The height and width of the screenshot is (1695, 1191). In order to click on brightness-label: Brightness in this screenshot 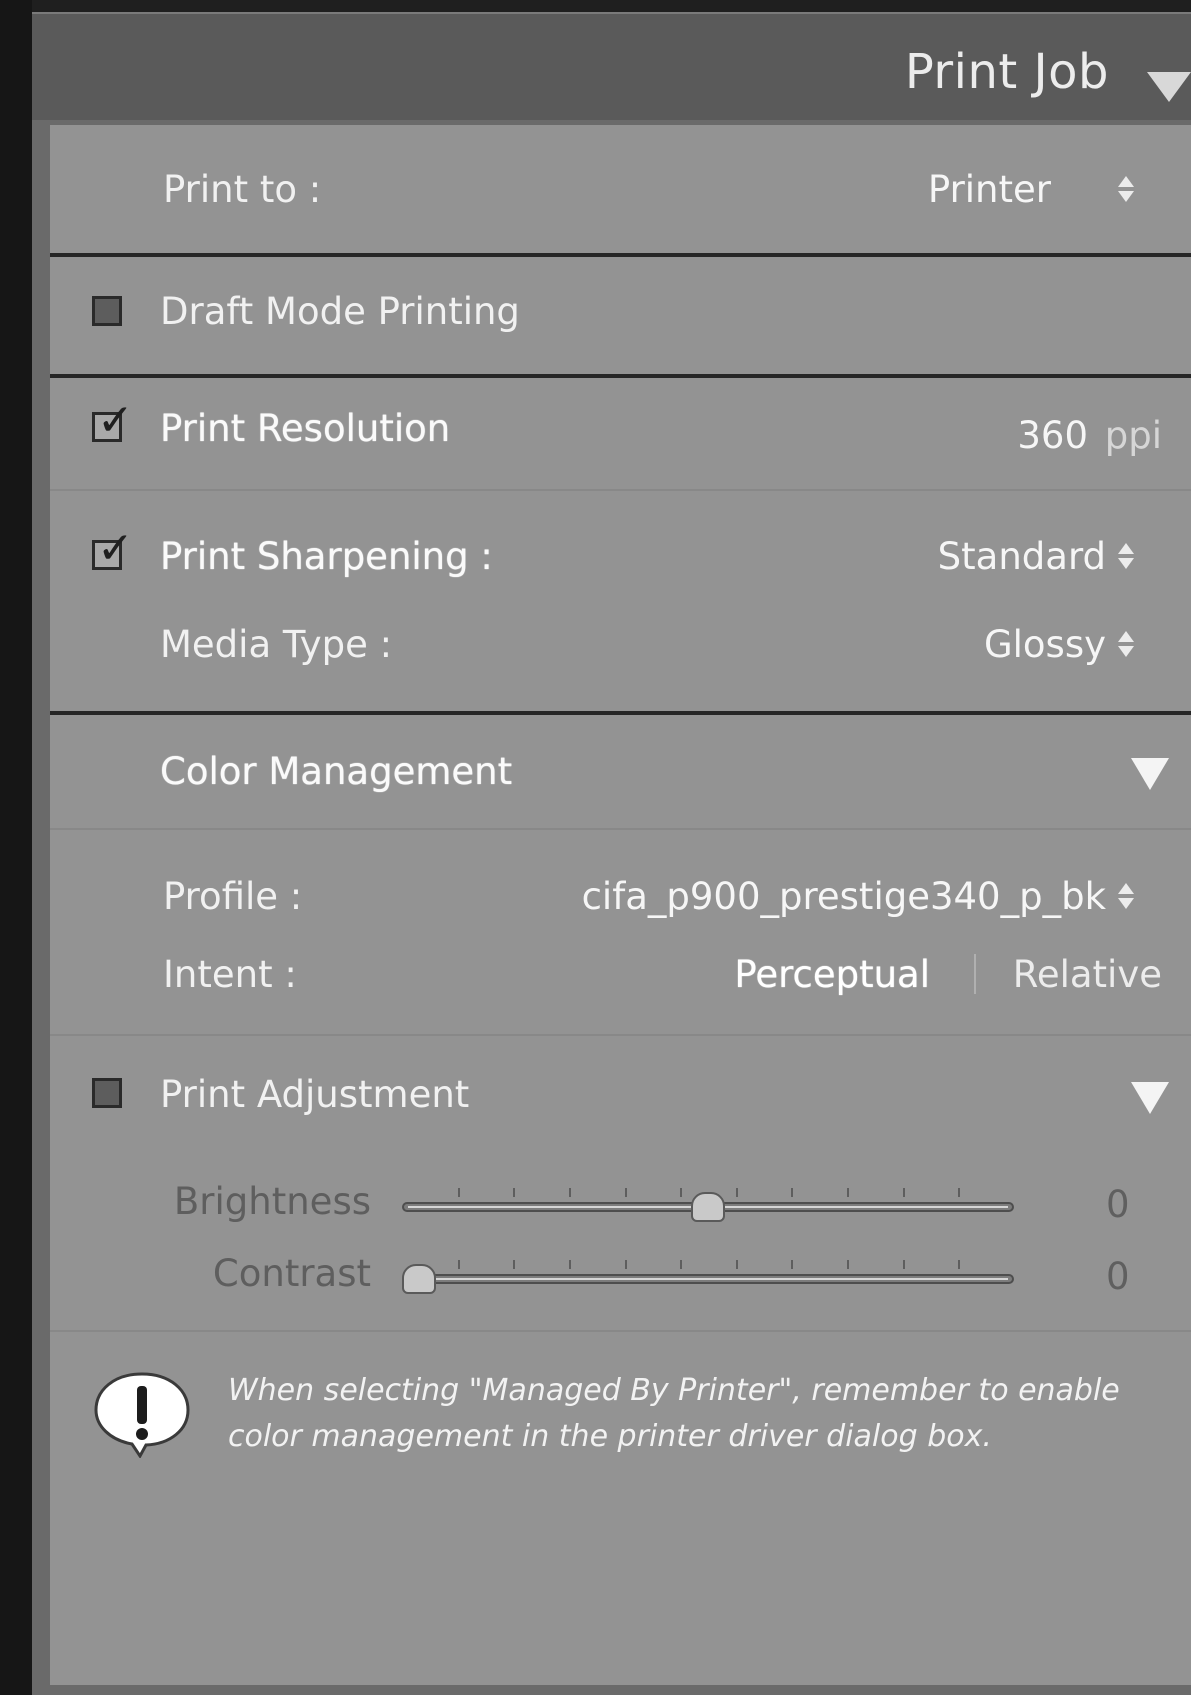, I will do `click(272, 1201)`.